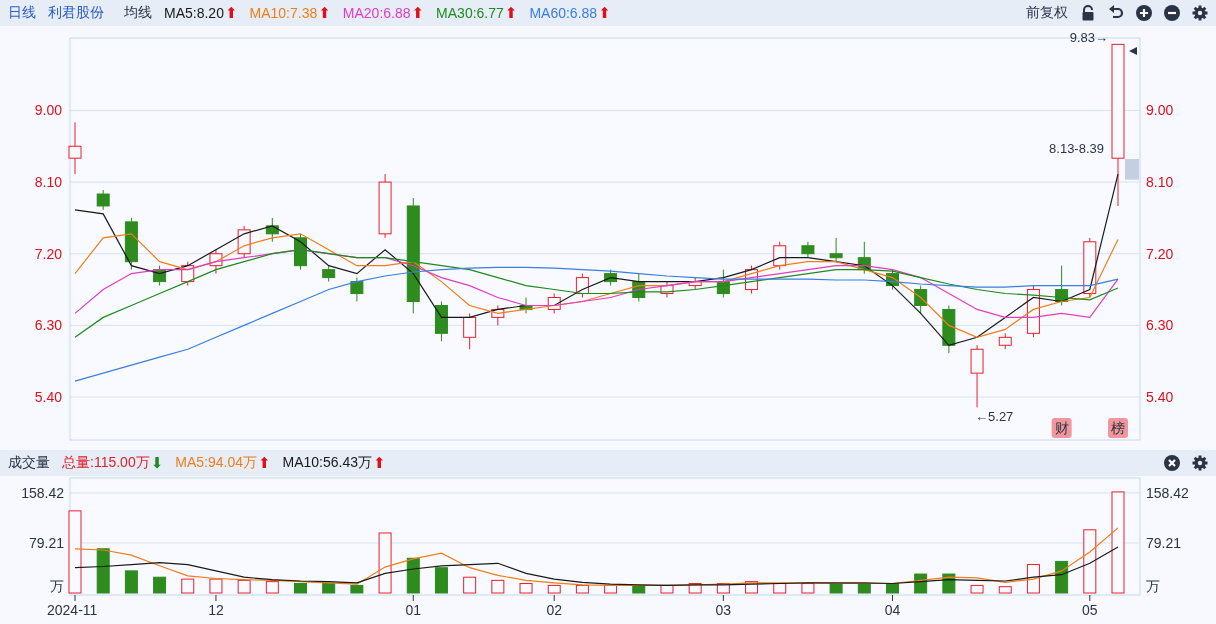 Image resolution: width=1216 pixels, height=624 pixels. I want to click on price-pointer-icon, so click(1133, 51).